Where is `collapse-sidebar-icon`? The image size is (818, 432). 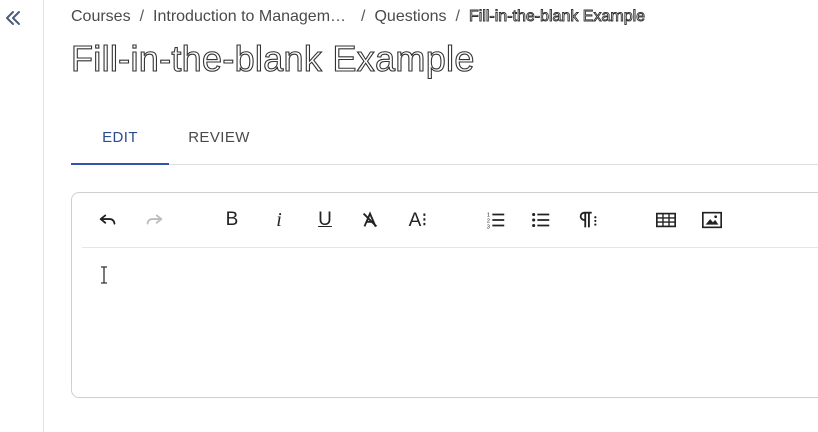
collapse-sidebar-icon is located at coordinates (13, 18).